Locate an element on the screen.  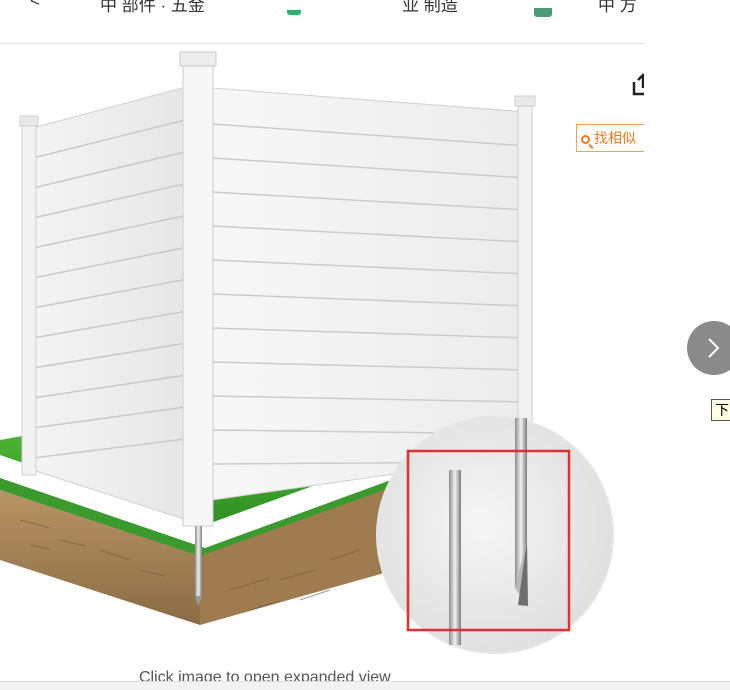
nav-item-1: 中 部件 · 五金 is located at coordinates (152, 8).